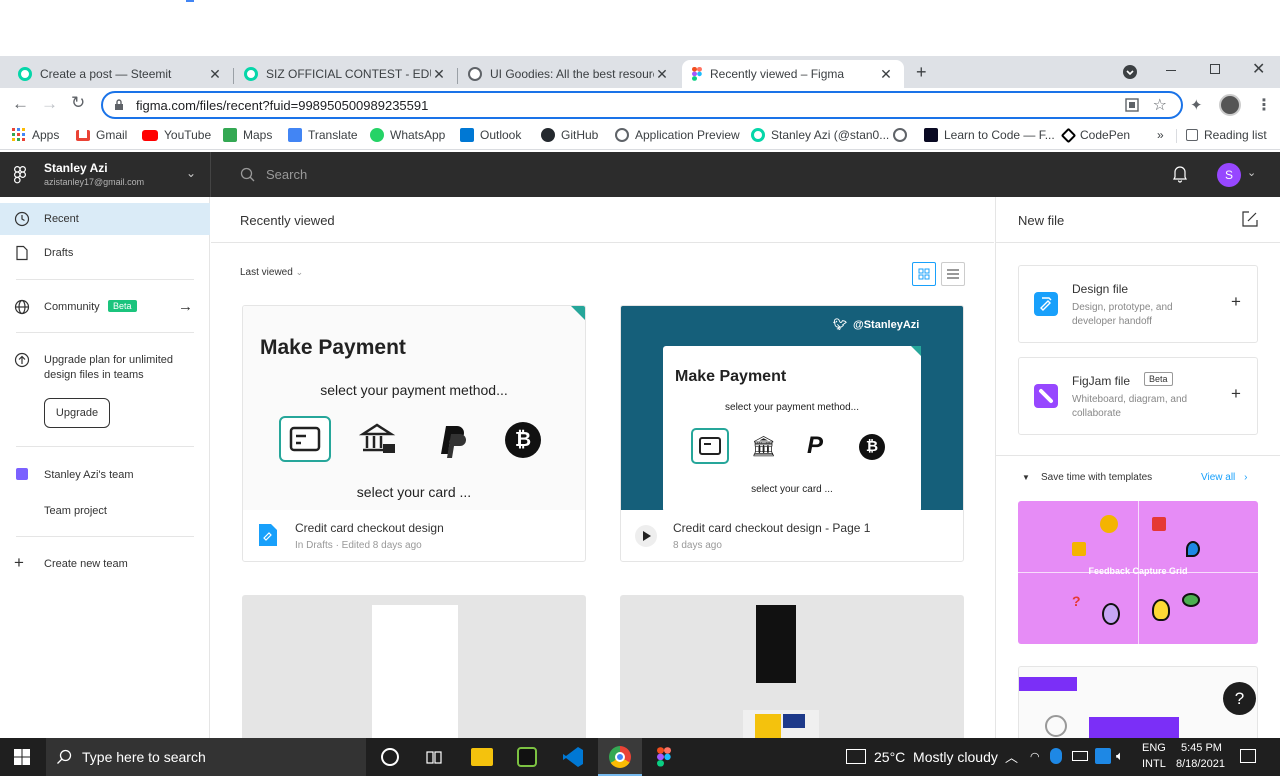 This screenshot has width=1280, height=776. I want to click on lock-icon, so click(119, 105).